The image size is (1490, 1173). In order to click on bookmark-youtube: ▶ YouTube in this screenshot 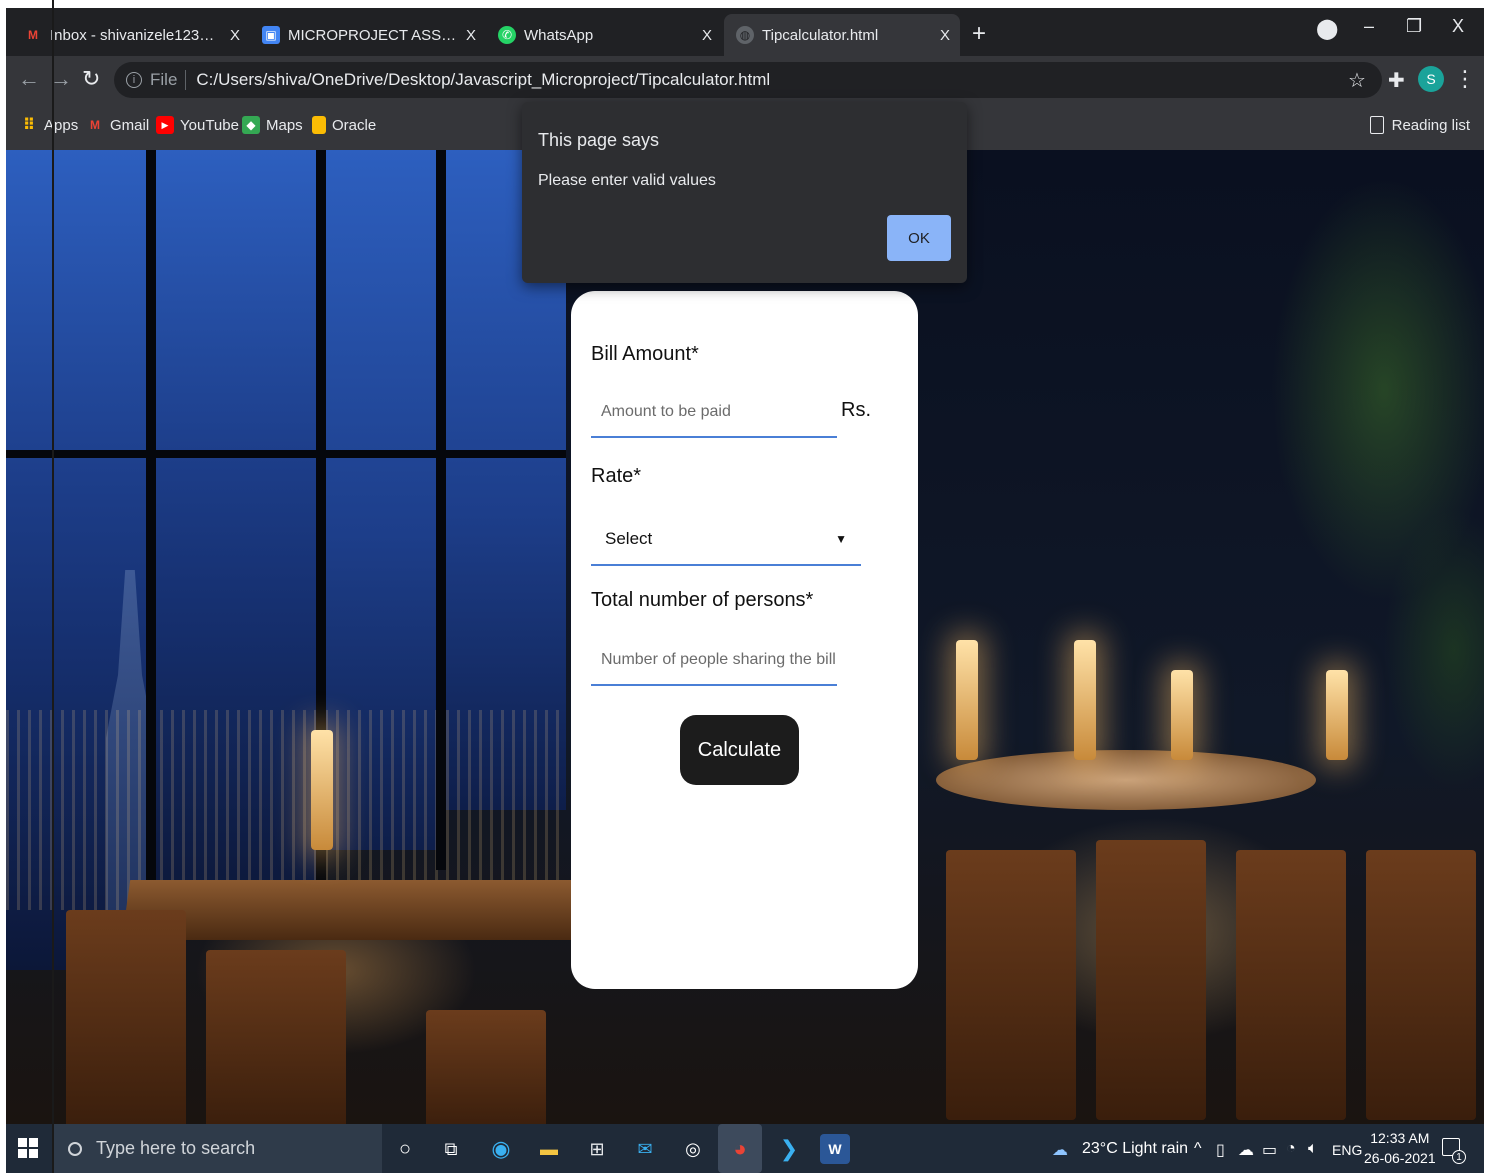, I will do `click(197, 125)`.